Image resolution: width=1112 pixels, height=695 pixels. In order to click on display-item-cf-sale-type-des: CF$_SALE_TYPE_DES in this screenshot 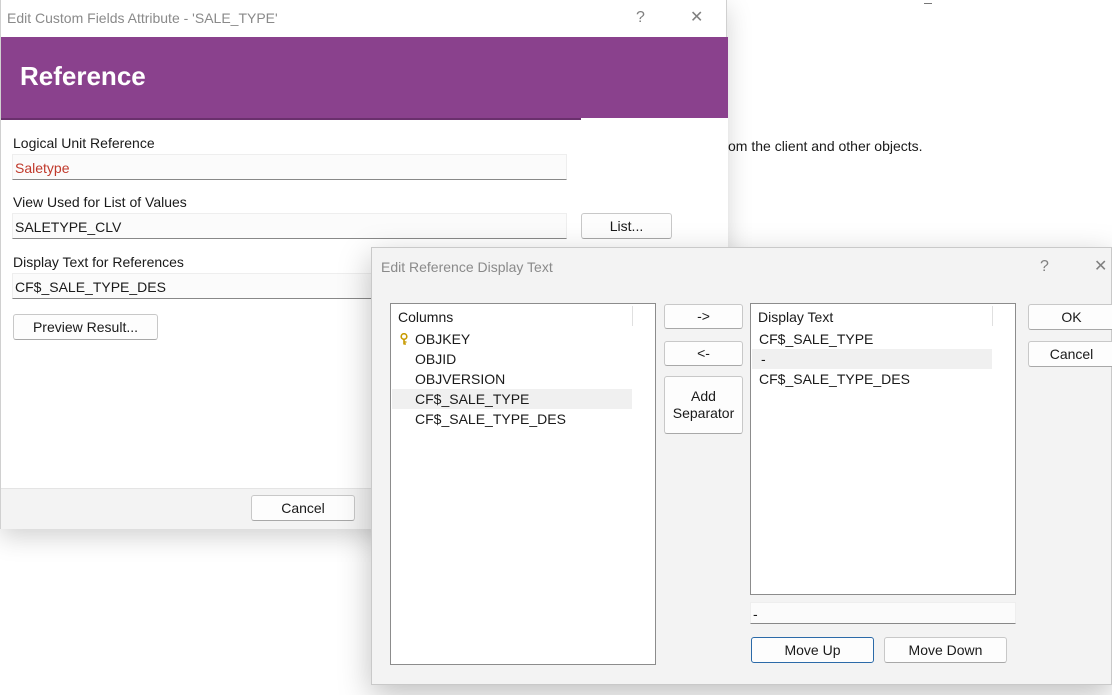, I will do `click(872, 379)`.